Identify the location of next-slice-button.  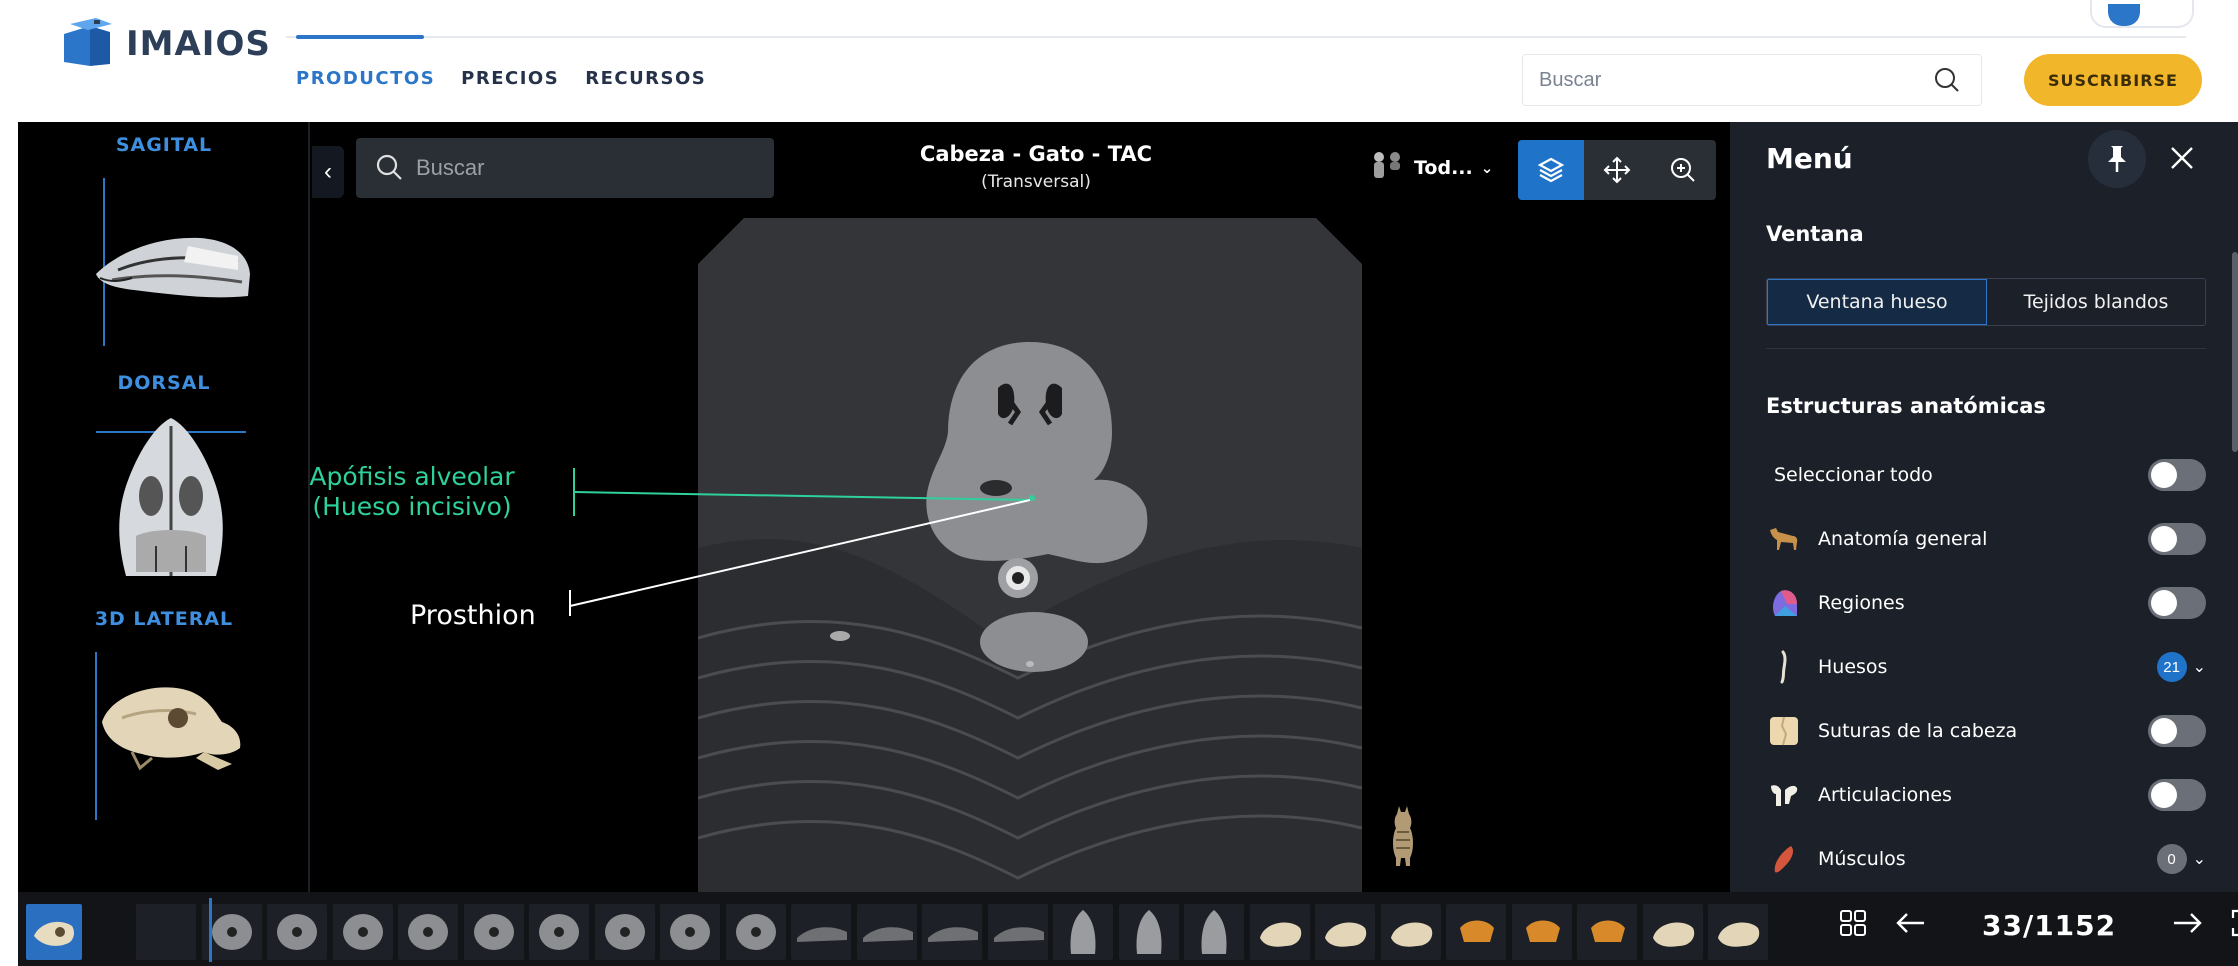
(2187, 925).